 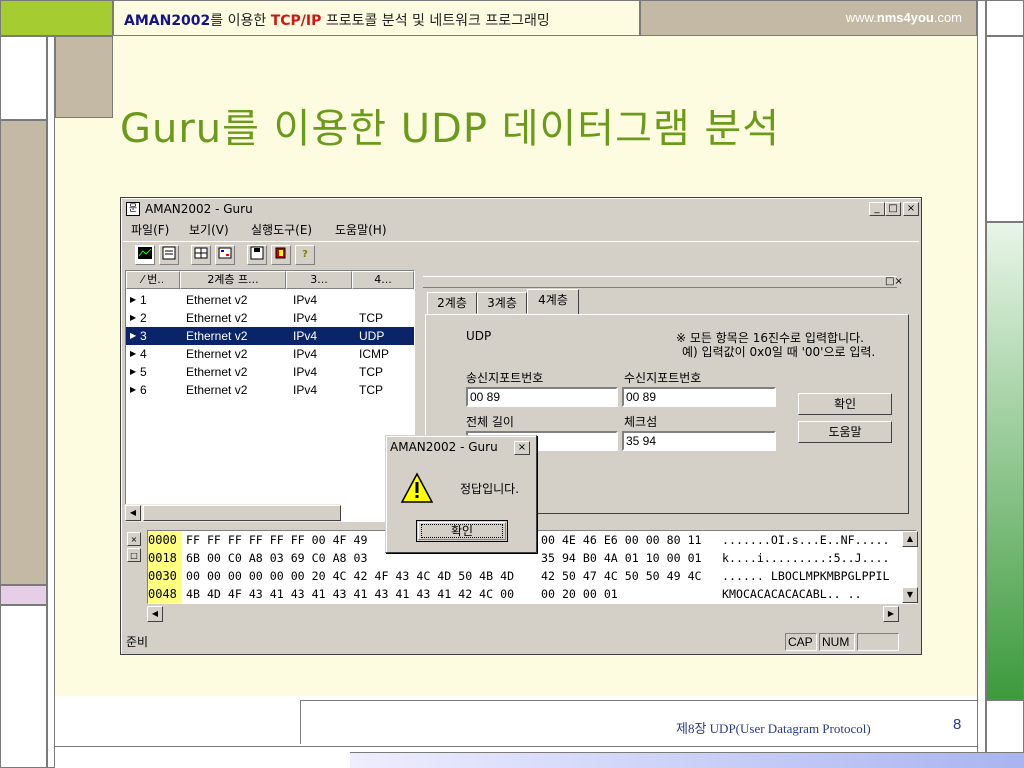 I want to click on panel-controls: □×, so click(x=894, y=281).